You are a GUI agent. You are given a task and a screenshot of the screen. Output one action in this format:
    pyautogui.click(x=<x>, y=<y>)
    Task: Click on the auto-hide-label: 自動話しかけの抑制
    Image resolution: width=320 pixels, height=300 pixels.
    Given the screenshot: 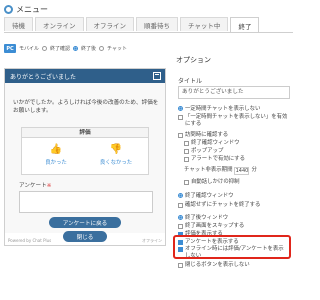 What is the action you would take?
    pyautogui.click(x=215, y=182)
    